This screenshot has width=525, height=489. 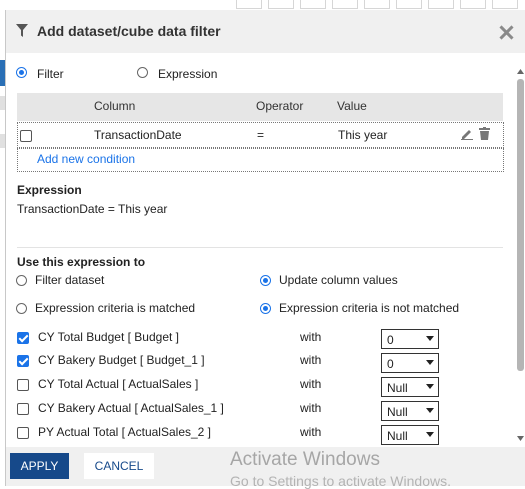 I want to click on value-header: Value, so click(x=352, y=106).